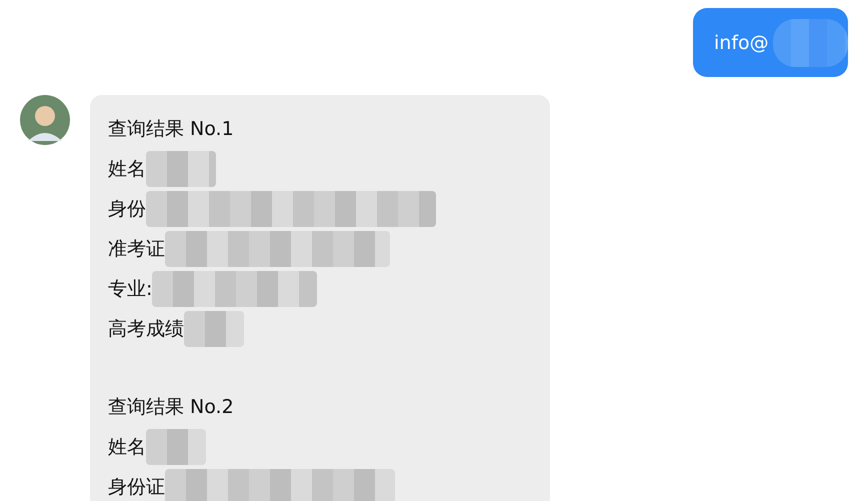  Describe the element at coordinates (171, 407) in the screenshot. I see `result-title: 查询结果 No.2` at that location.